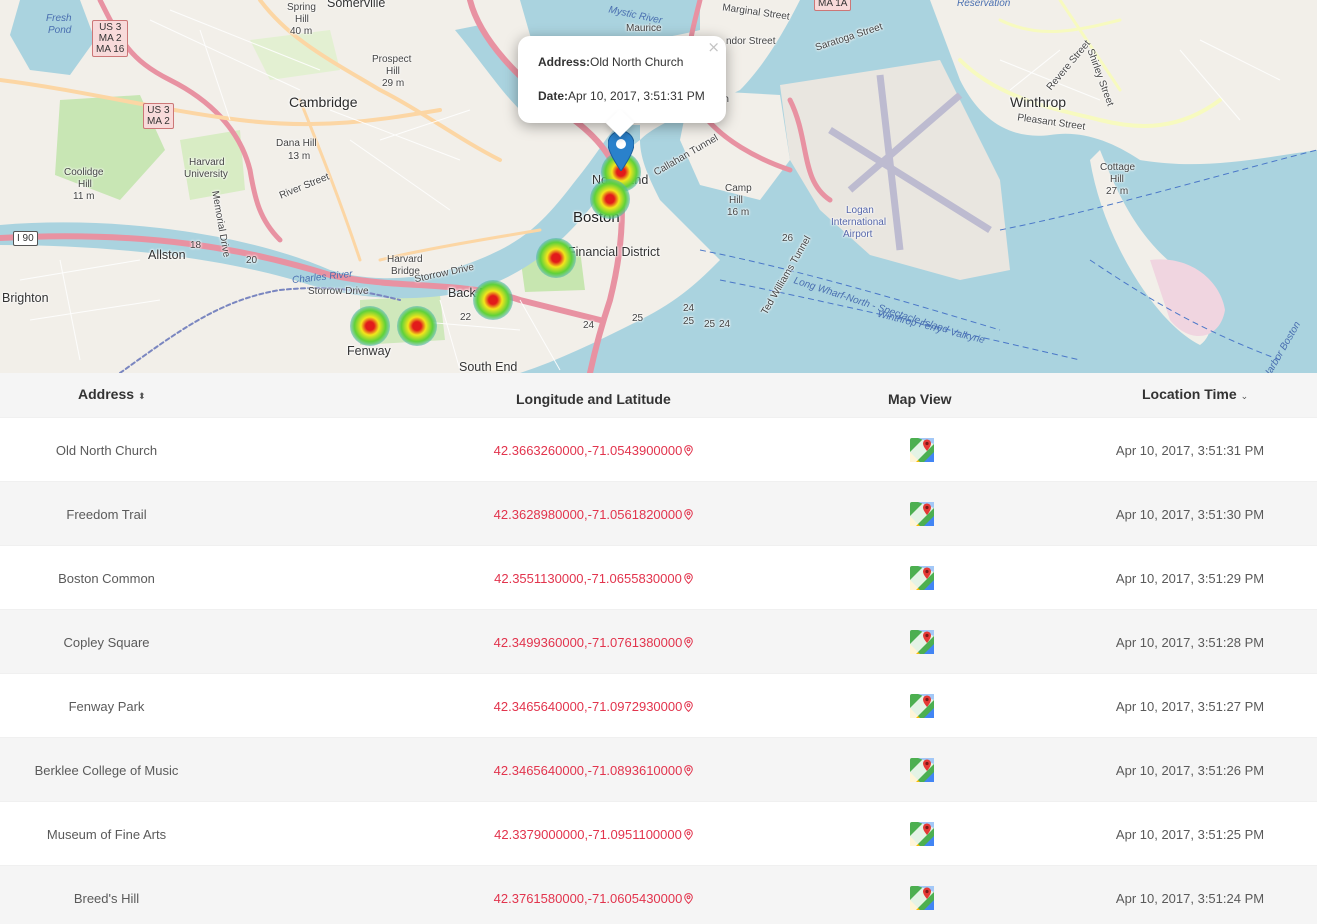  I want to click on map-label-harvard-university-2: University, so click(206, 174).